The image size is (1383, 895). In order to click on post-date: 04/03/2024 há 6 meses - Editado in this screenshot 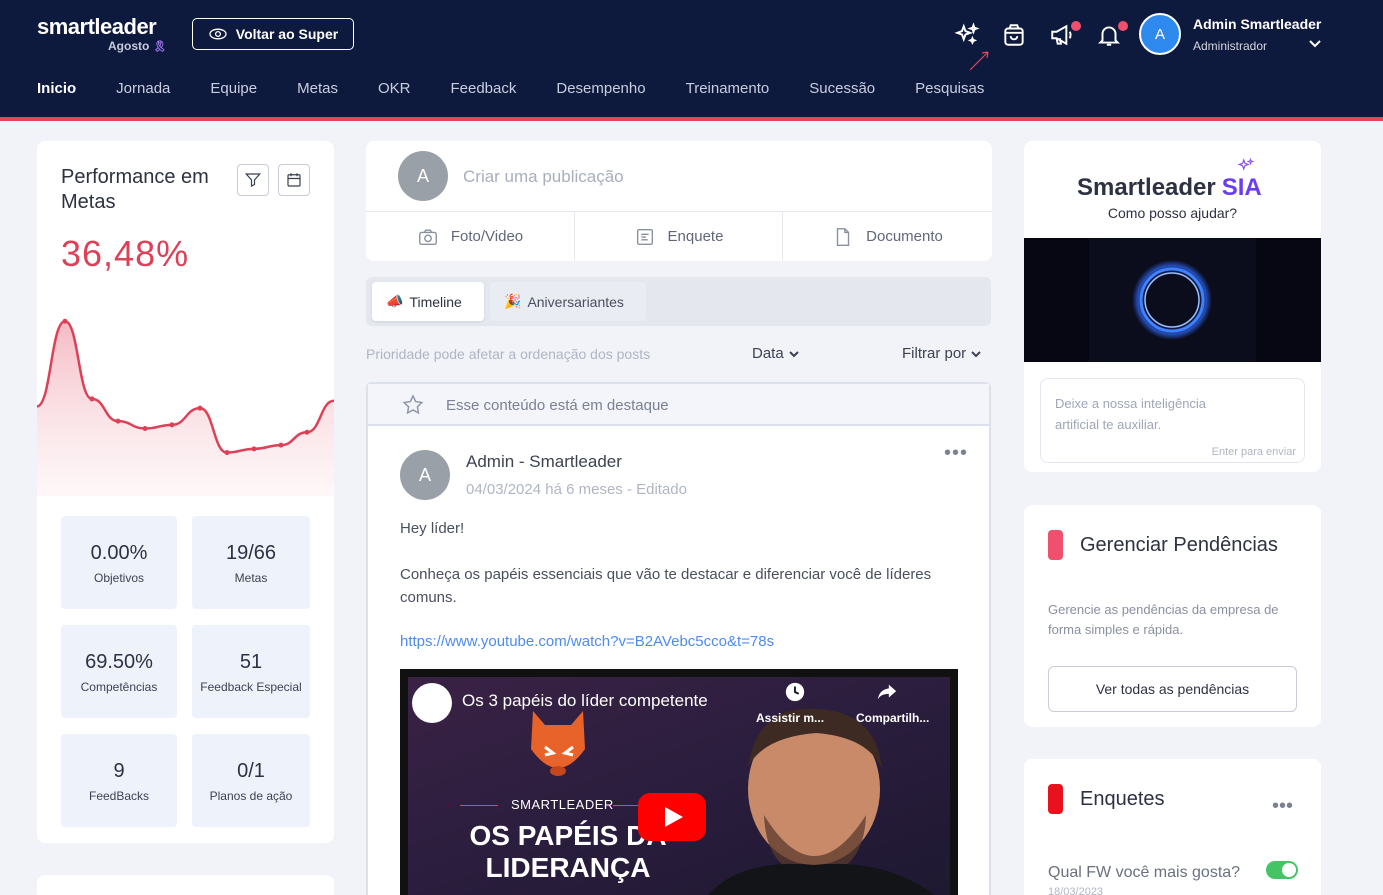, I will do `click(576, 489)`.